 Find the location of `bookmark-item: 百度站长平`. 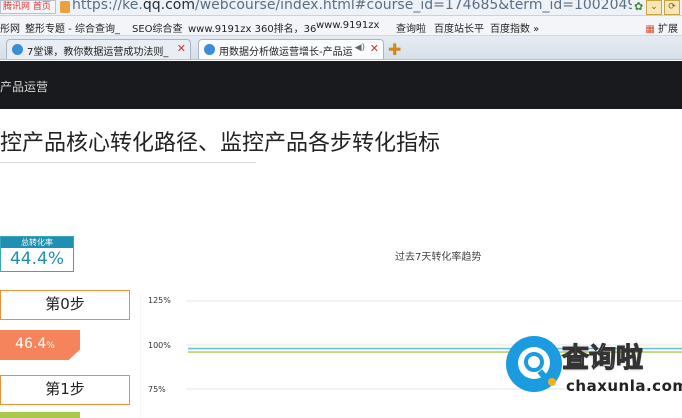

bookmark-item: 百度站长平 is located at coordinates (459, 27).